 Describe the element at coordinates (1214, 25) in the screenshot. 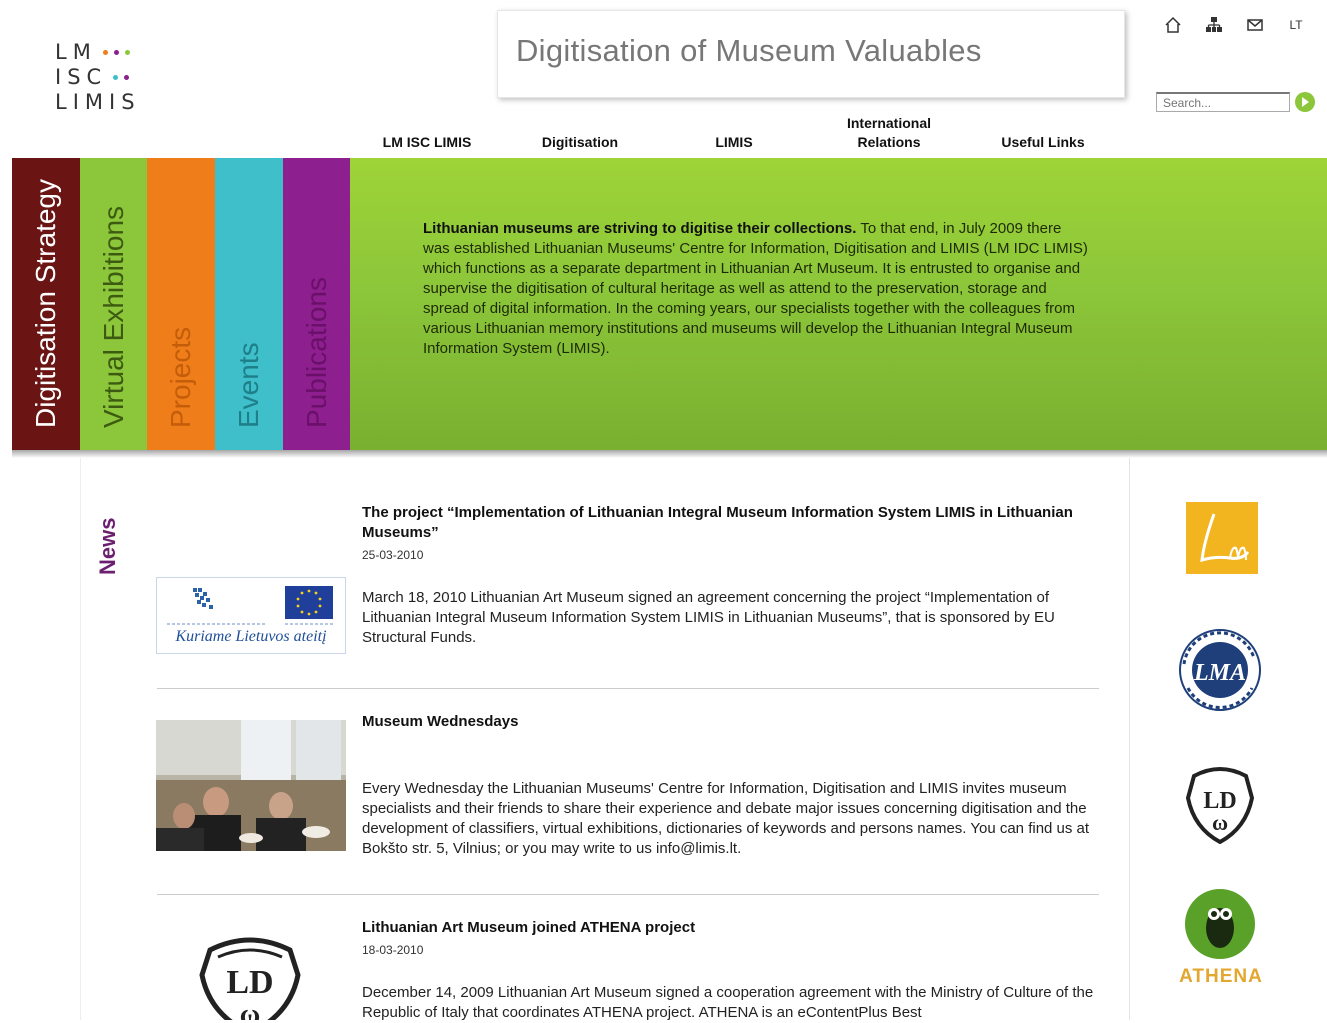

I see `sitemap-icon` at that location.